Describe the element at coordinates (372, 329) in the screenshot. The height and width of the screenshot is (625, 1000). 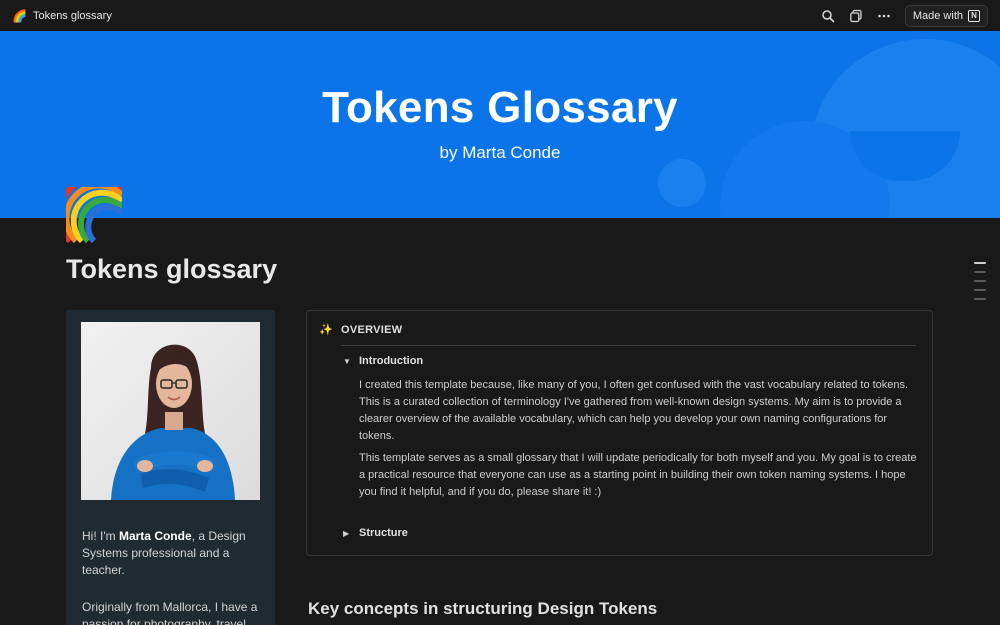
I see `overview-heading-label: OVERVIEW` at that location.